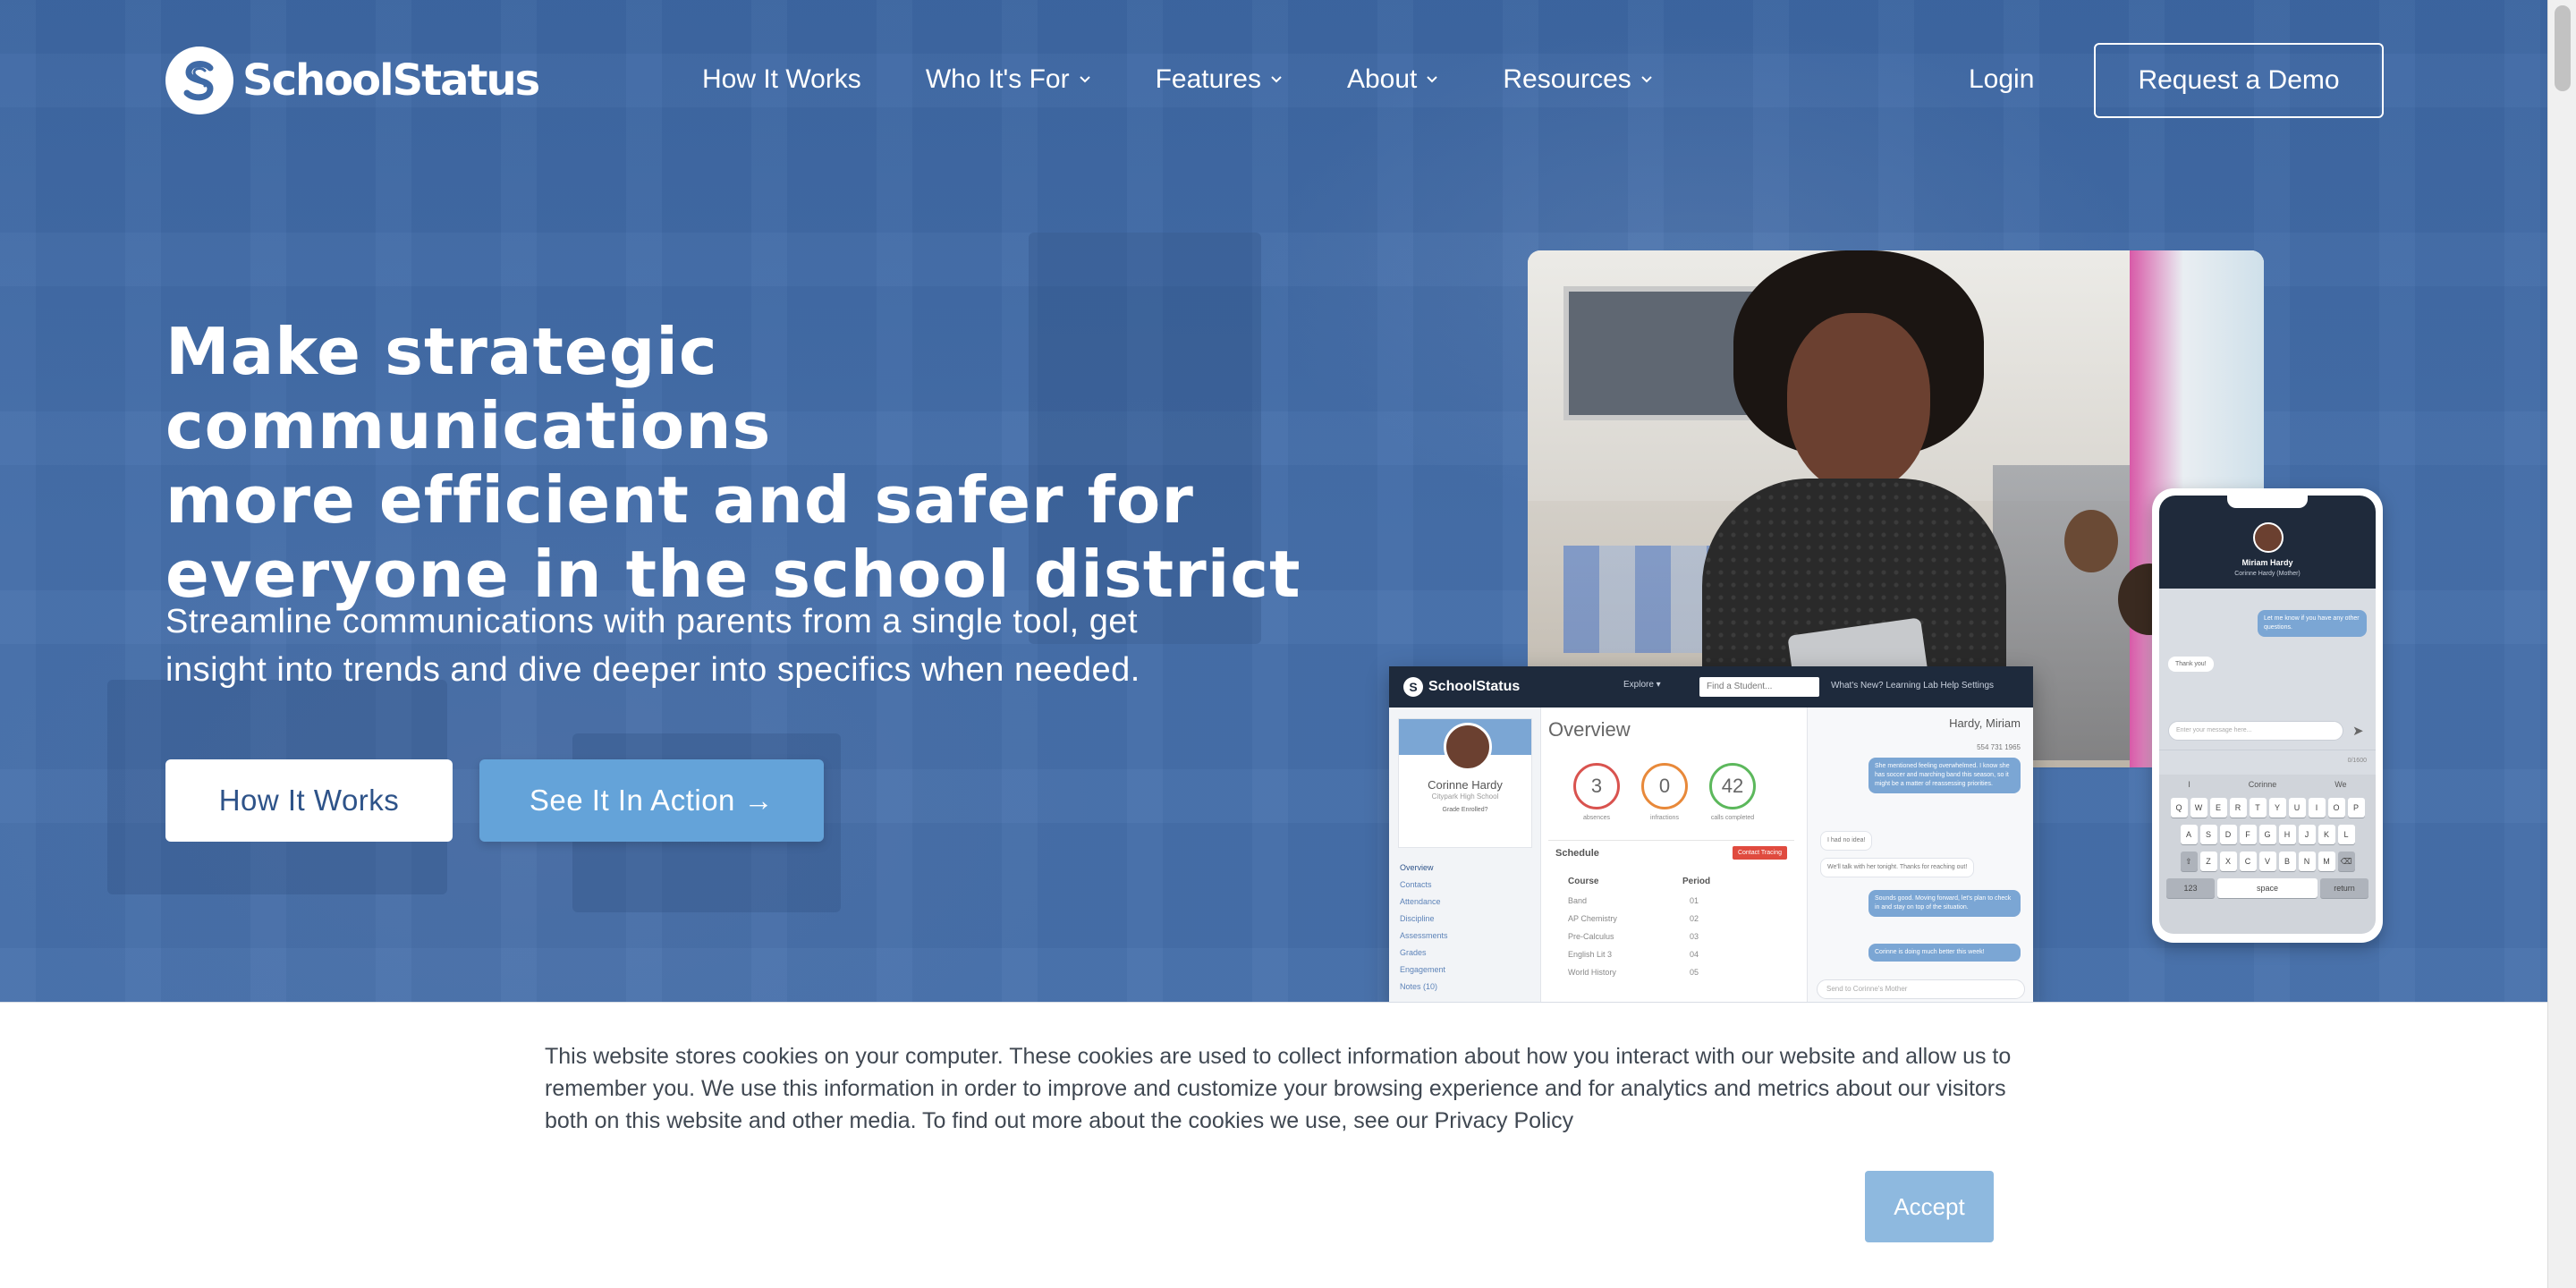 The image size is (2576, 1288). What do you see at coordinates (309, 800) in the screenshot?
I see `how-it-works-button: How It Works` at bounding box center [309, 800].